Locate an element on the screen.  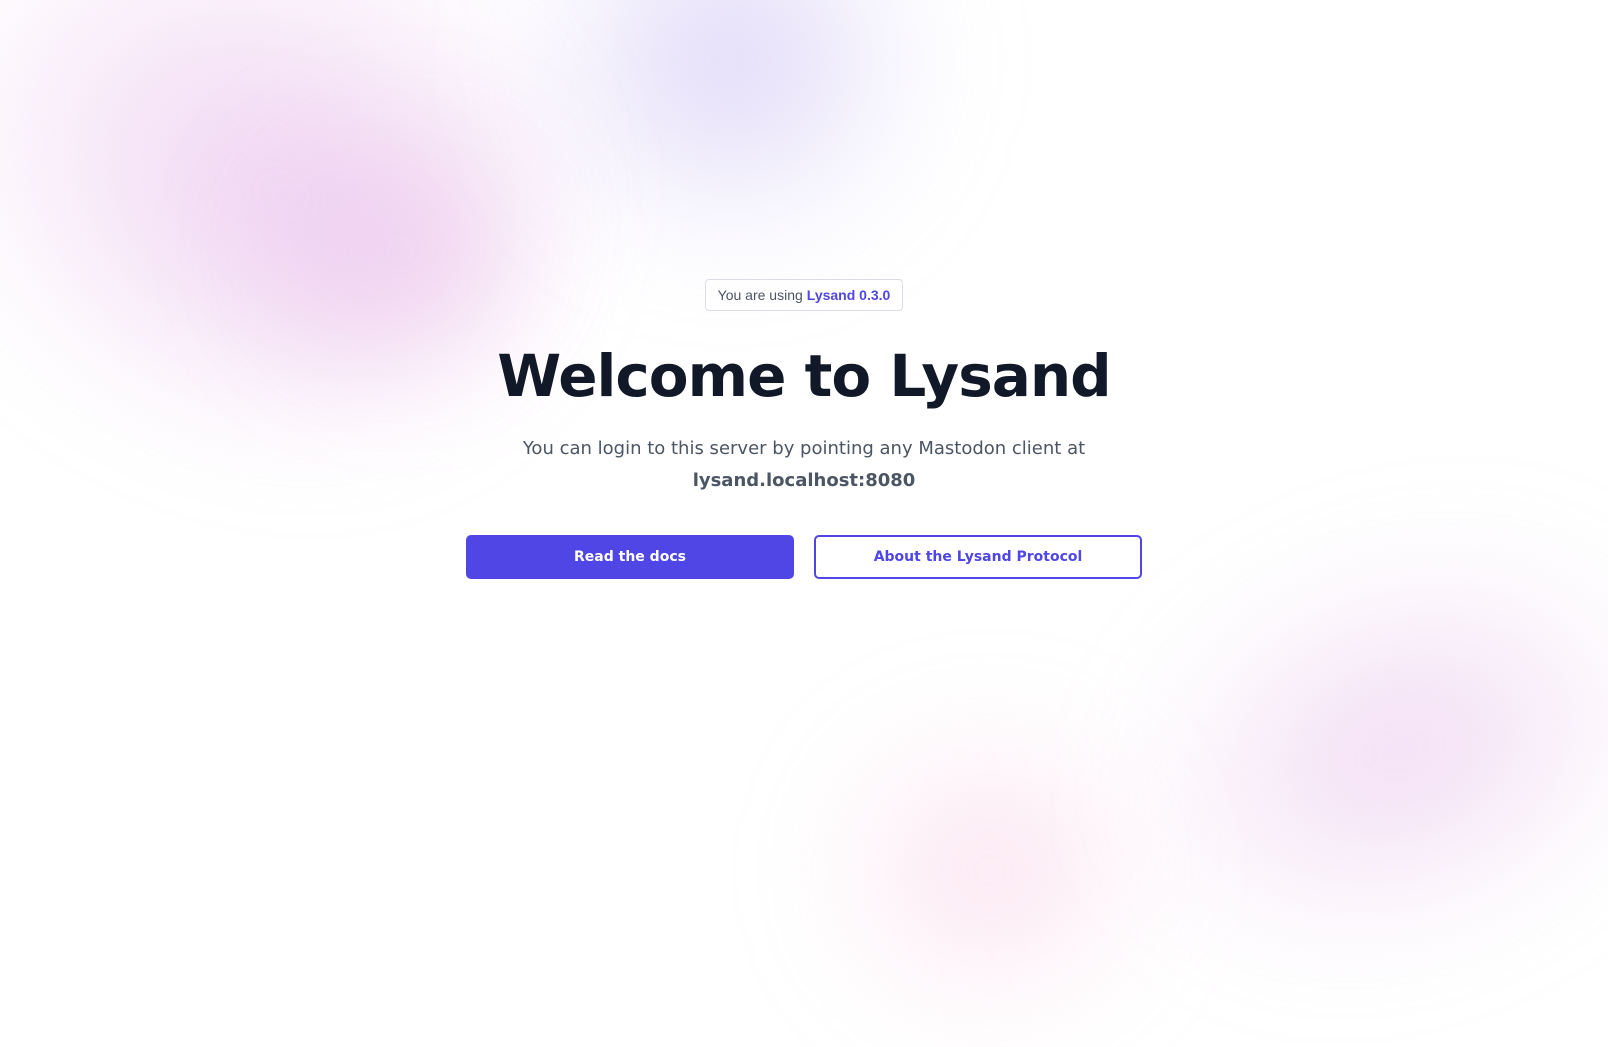
background-gradient-blob is located at coordinates (990, 870).